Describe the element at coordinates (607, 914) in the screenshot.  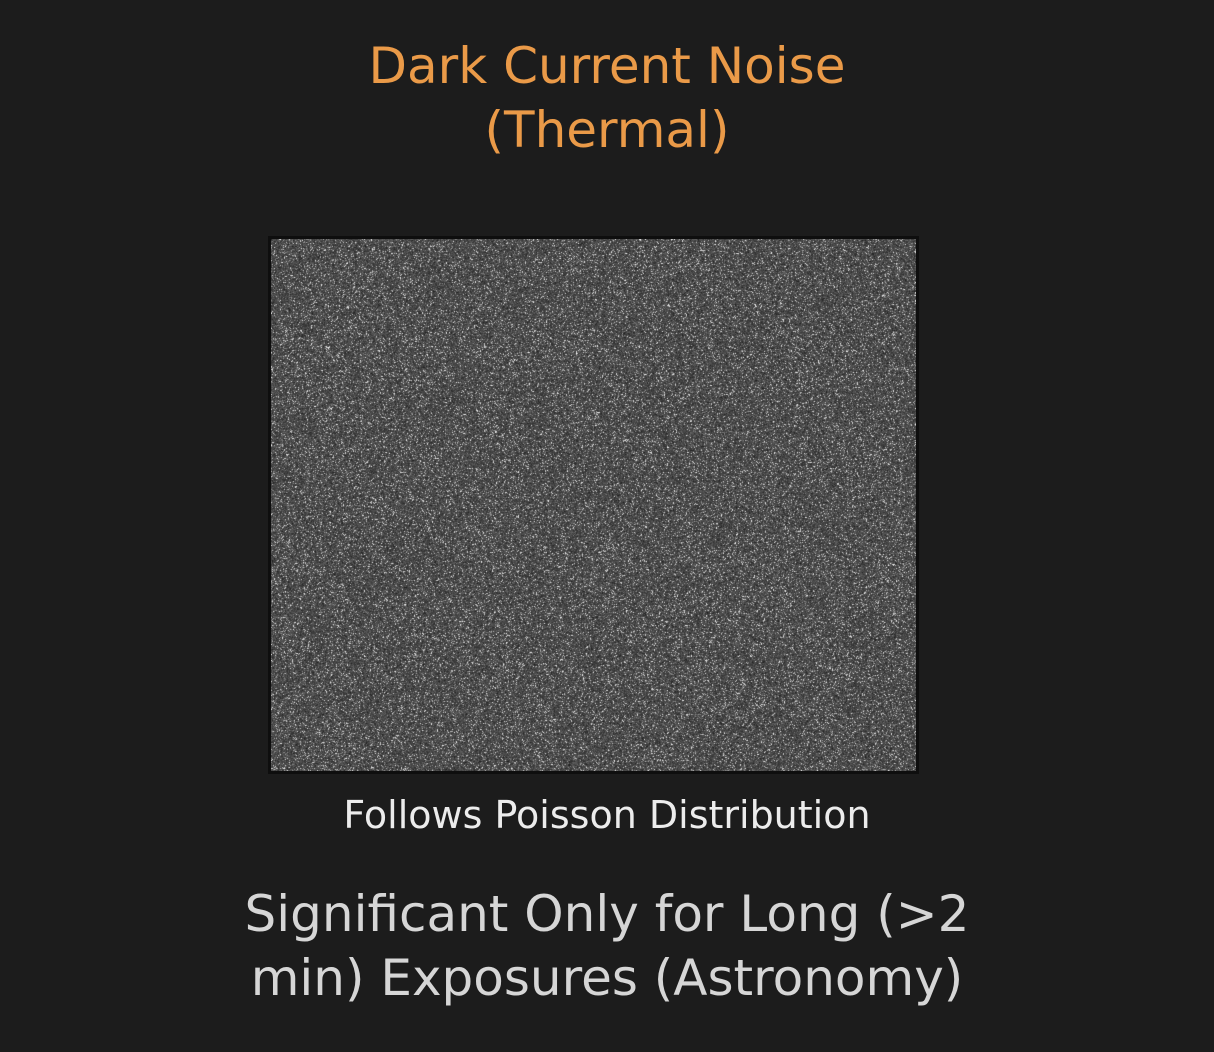
I see `slide-note-line-1: Significant Only for Long (>2` at that location.